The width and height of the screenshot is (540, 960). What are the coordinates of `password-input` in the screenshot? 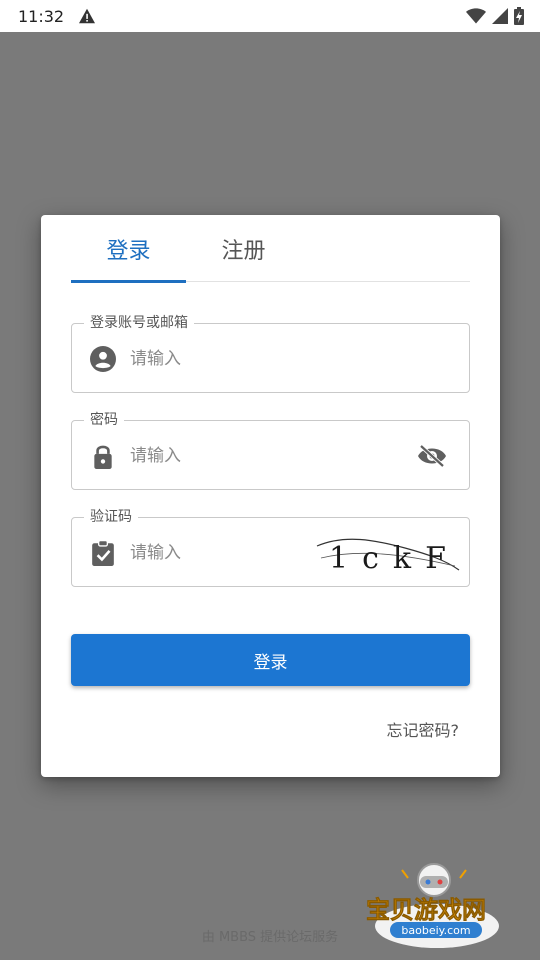 It's located at (260, 456).